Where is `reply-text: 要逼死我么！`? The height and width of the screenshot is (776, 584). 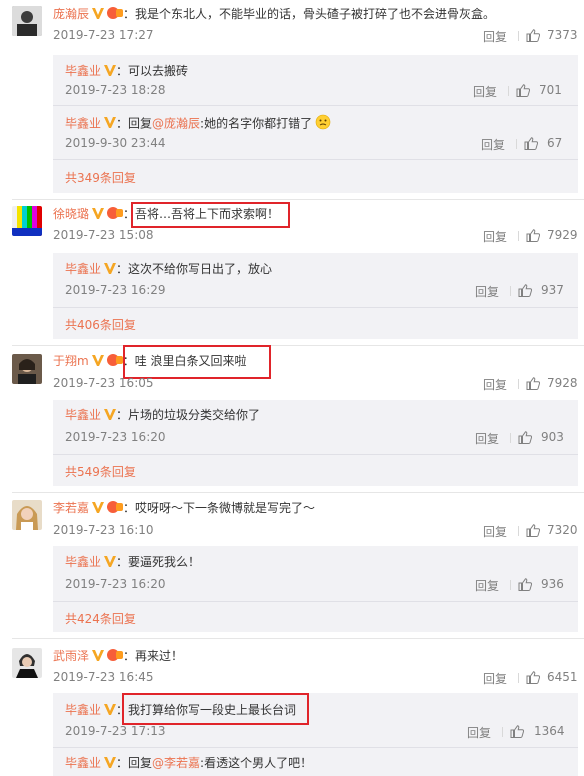
reply-text: 要逼死我么！ is located at coordinates (164, 562).